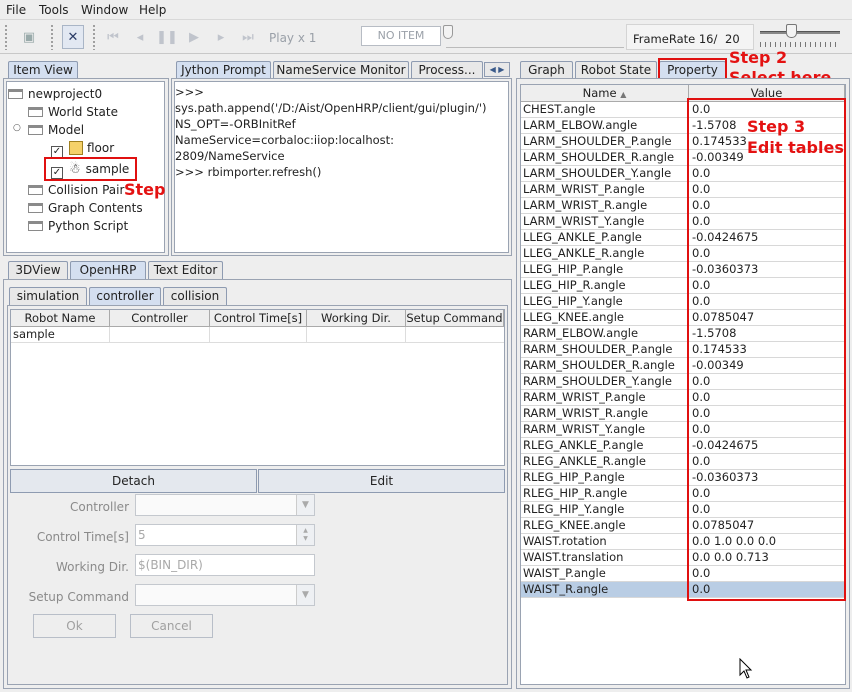 The image size is (852, 692). I want to click on tree-item-floor: ✓ floor, so click(82, 149).